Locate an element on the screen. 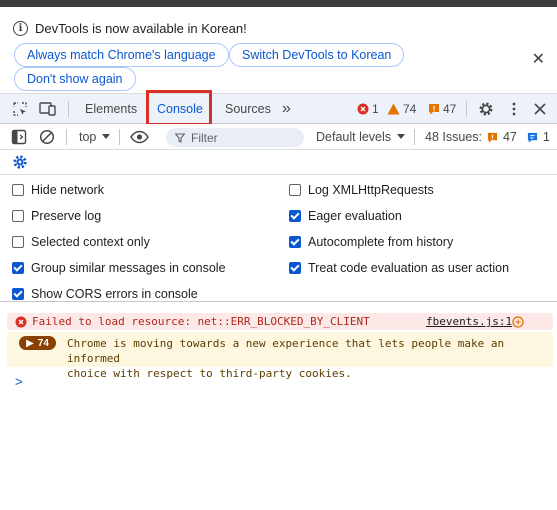  more-options-icon is located at coordinates (514, 109).